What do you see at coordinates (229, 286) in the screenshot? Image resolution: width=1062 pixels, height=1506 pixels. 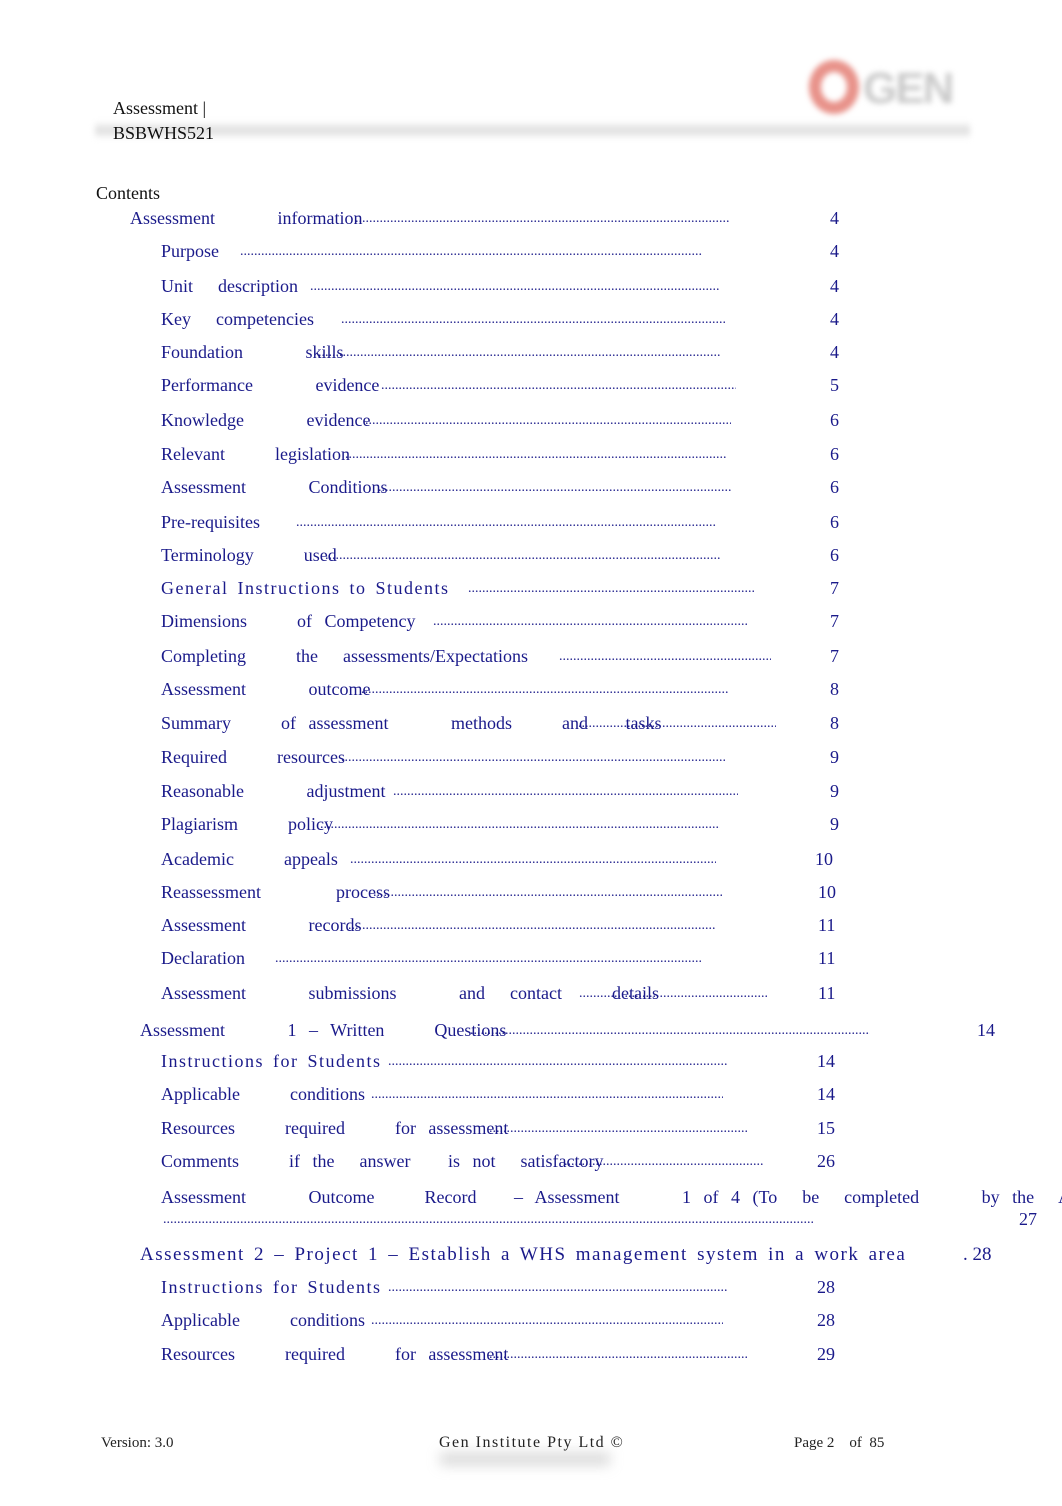 I see `toc-entry-label: Unit description` at bounding box center [229, 286].